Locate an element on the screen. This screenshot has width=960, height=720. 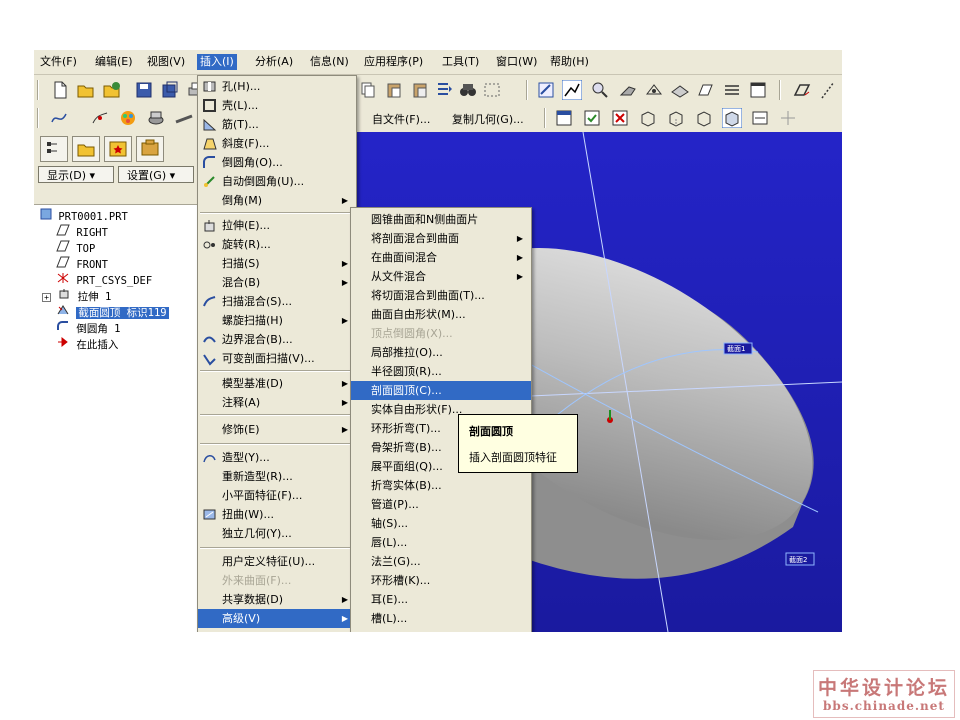
tree-item-extrude: + 拉伸 1 is located at coordinates (76, 295).